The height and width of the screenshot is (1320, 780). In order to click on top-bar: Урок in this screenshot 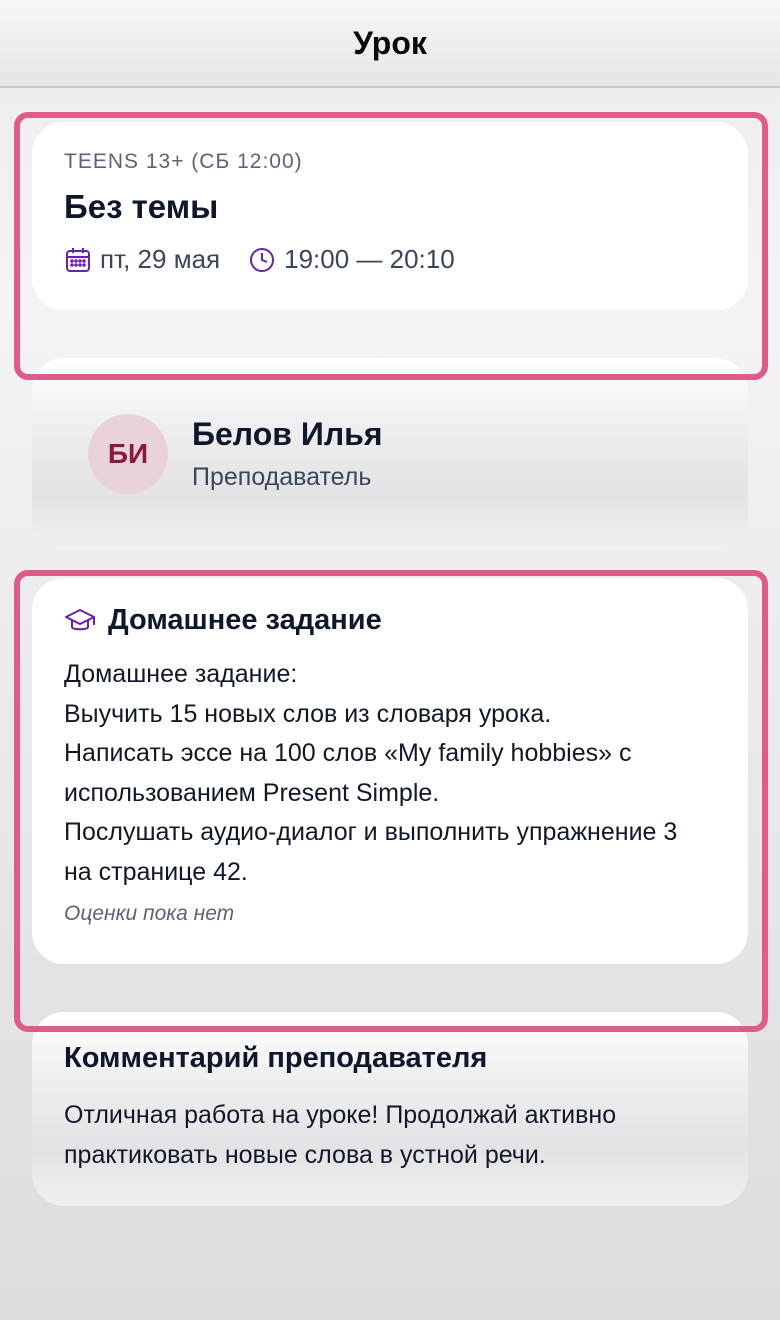, I will do `click(390, 44)`.